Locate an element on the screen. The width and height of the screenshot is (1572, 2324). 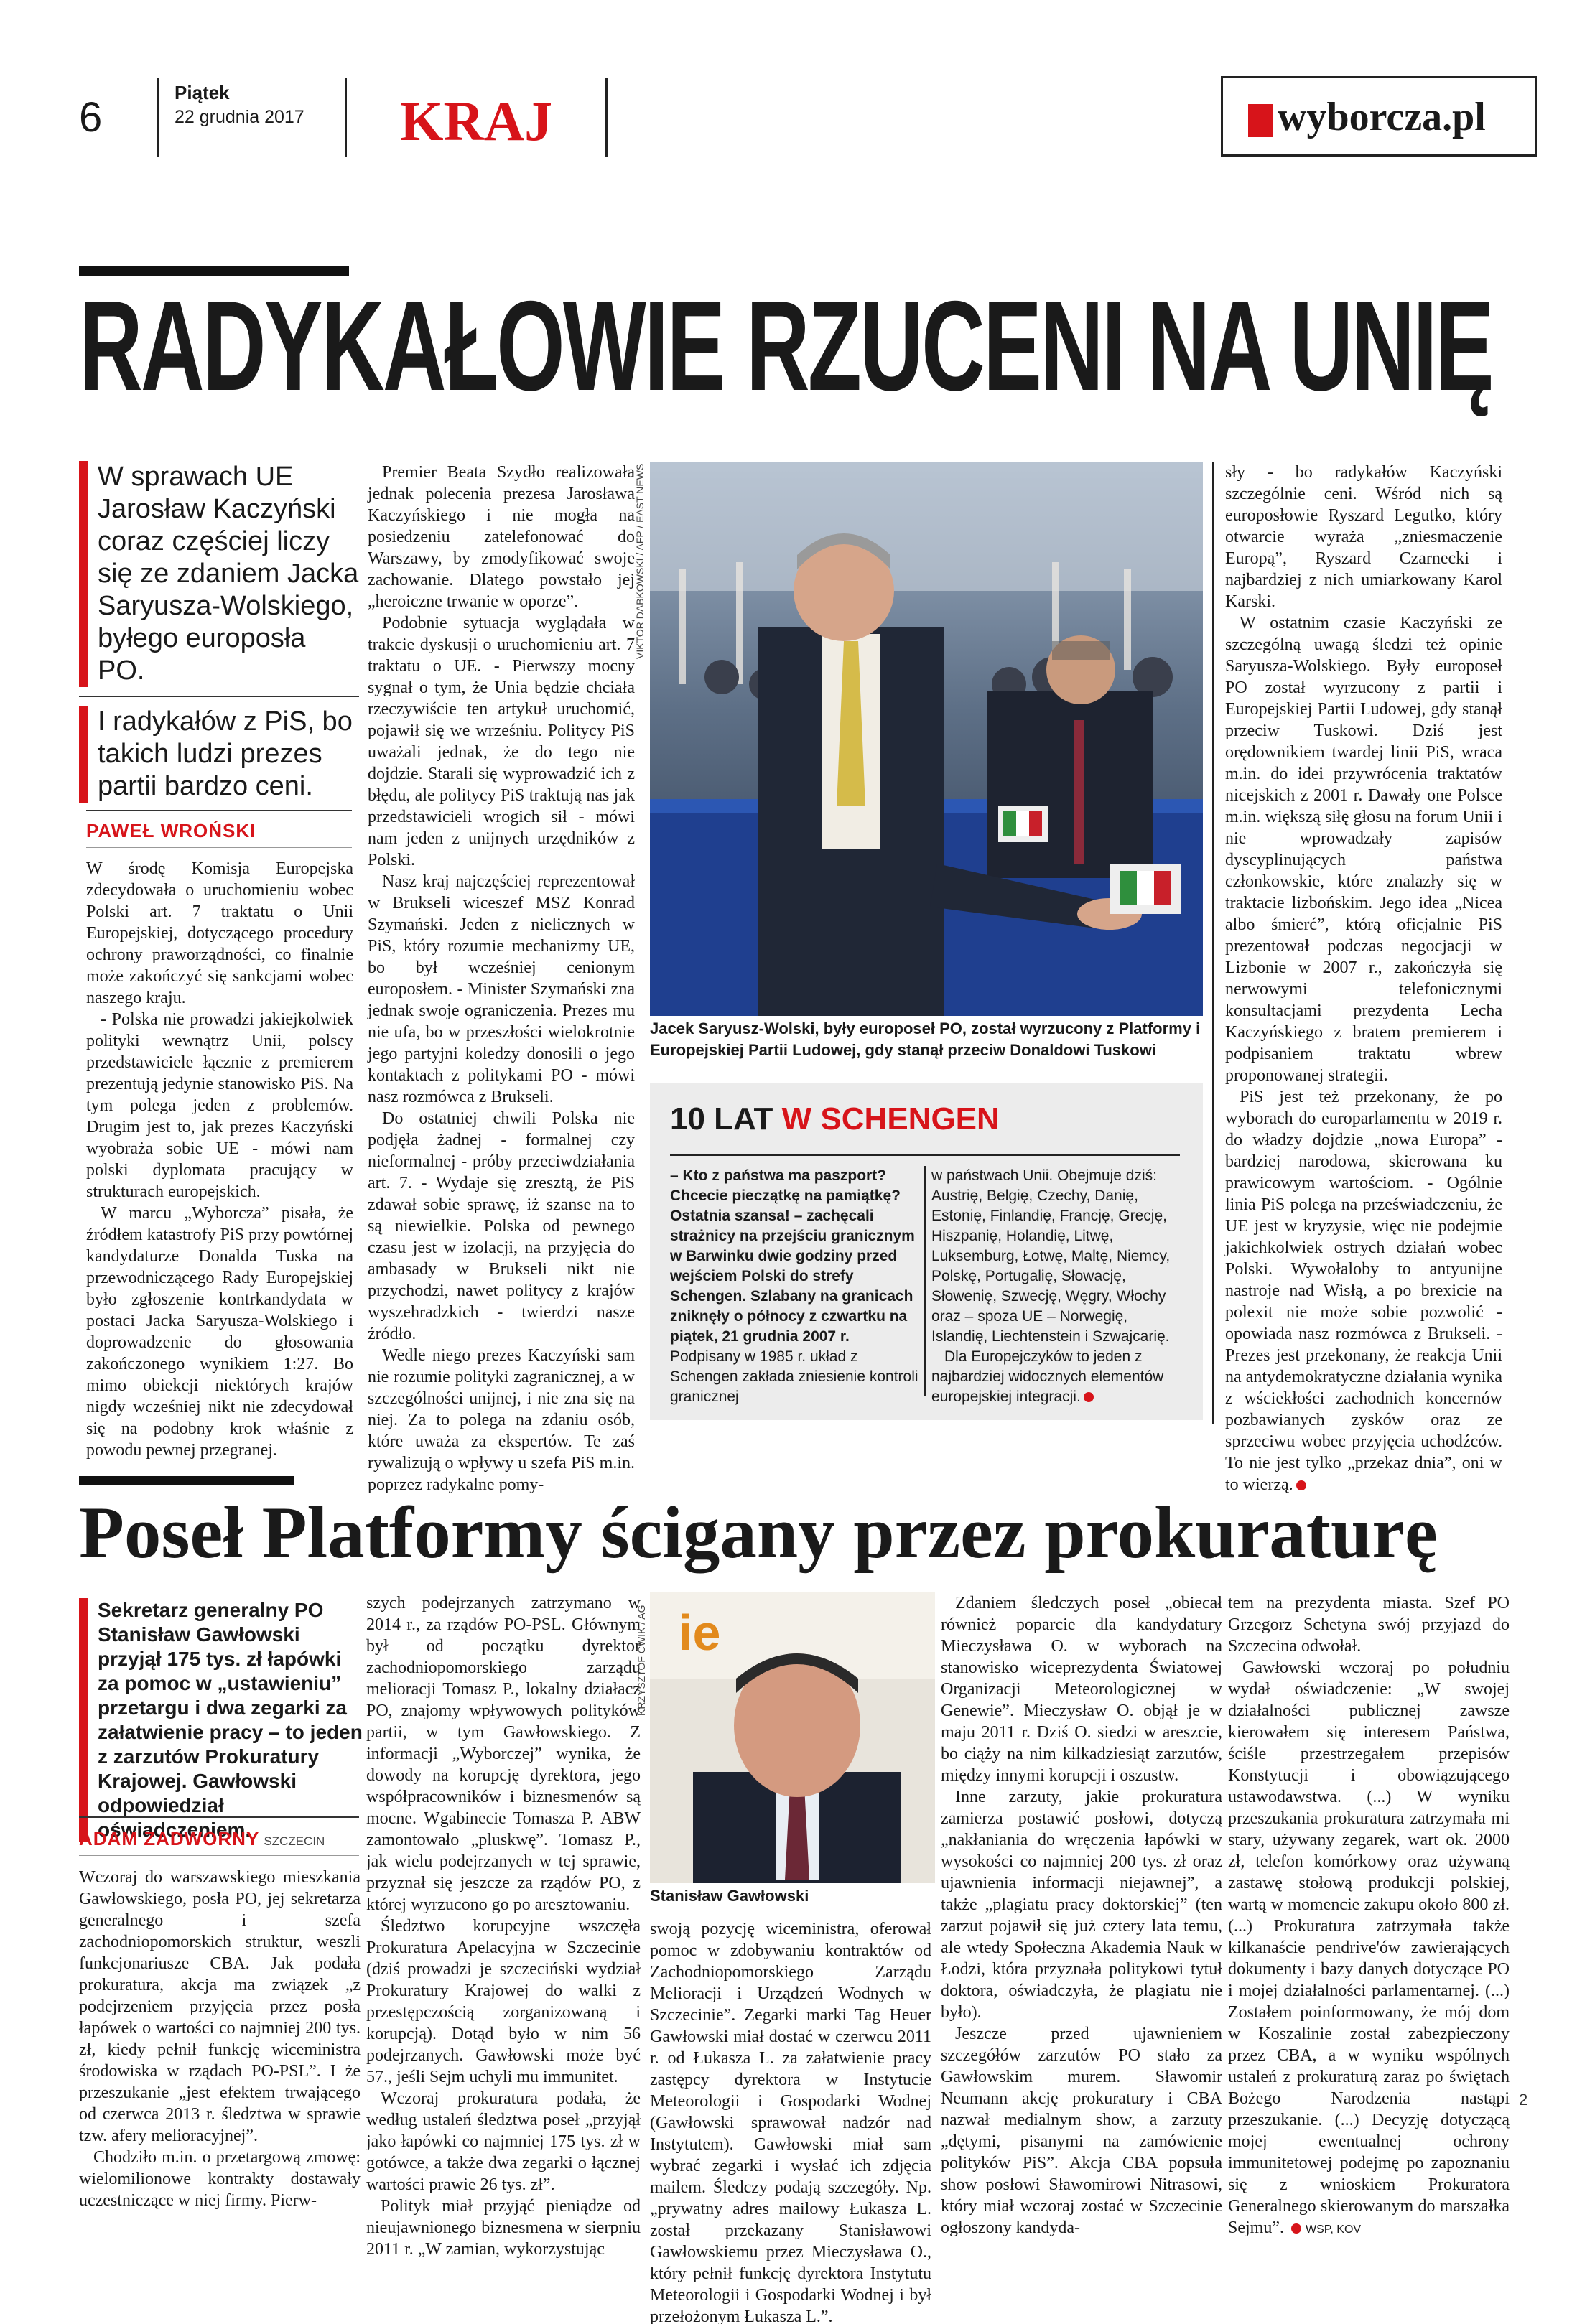
brand-logo: wyborcza.pl is located at coordinates (1379, 116).